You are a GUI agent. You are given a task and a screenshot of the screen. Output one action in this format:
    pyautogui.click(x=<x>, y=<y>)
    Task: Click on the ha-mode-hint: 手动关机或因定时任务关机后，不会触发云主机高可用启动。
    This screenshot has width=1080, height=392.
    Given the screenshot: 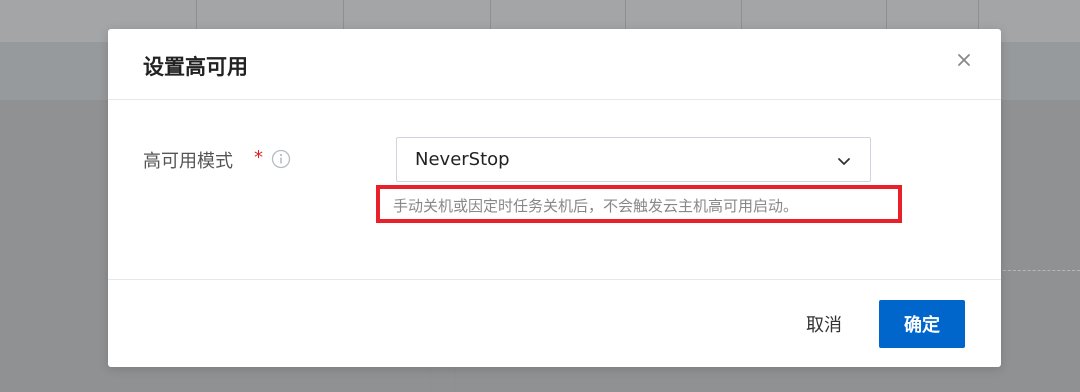 What is the action you would take?
    pyautogui.click(x=596, y=206)
    